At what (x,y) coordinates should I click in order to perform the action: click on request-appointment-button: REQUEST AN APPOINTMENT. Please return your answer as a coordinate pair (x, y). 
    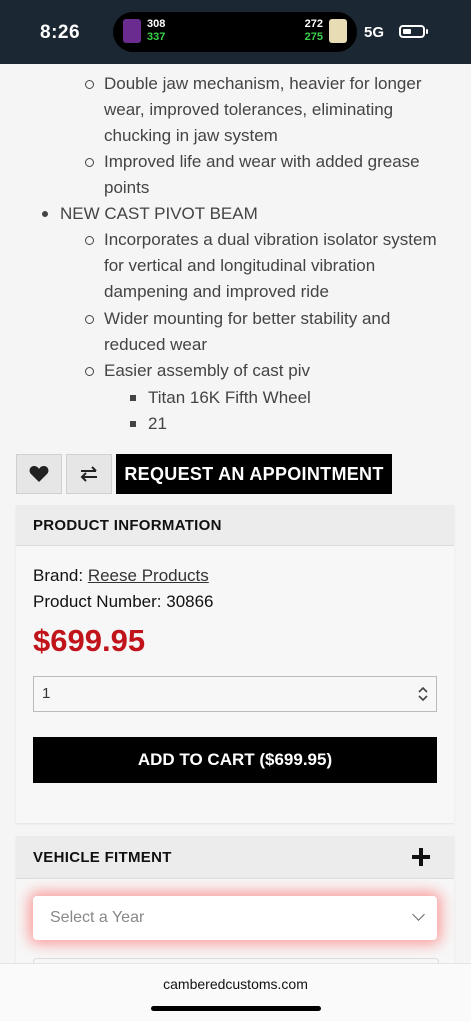
    Looking at the image, I should click on (254, 474).